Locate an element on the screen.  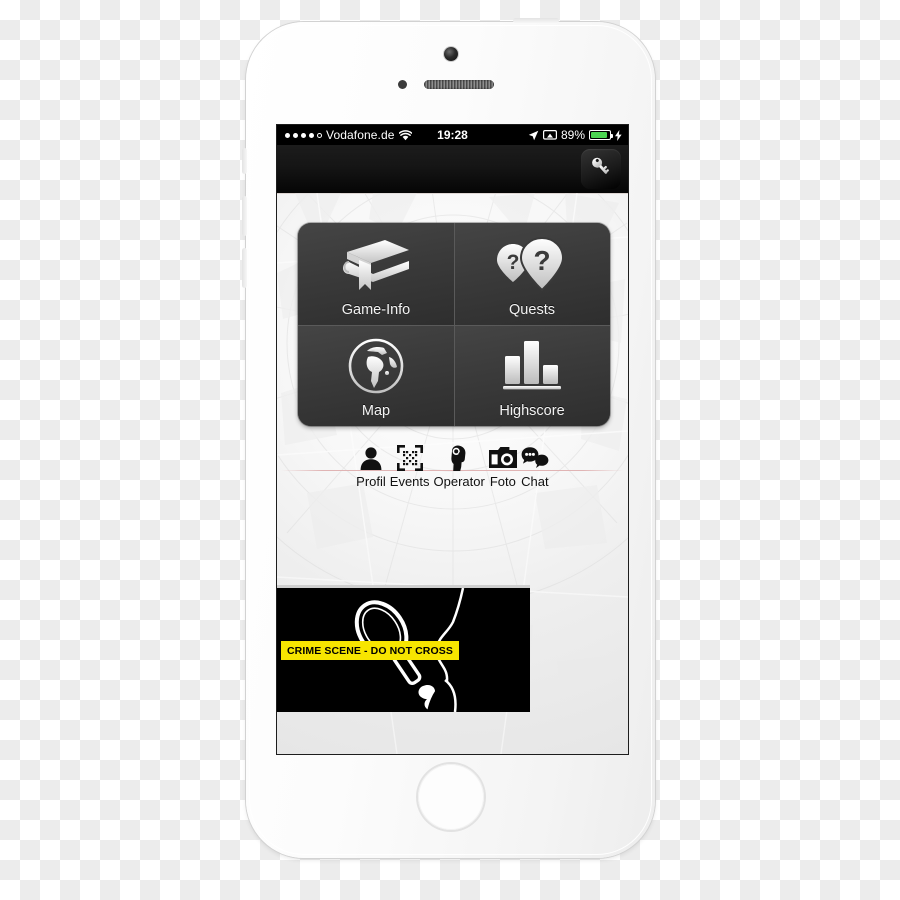
bar-chart-icon is located at coordinates (532, 363).